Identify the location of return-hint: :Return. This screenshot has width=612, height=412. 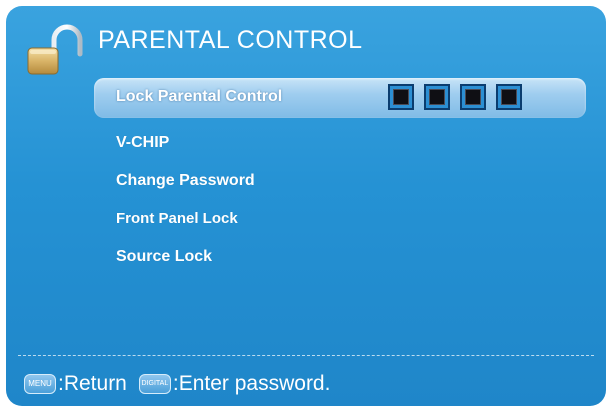
(92, 383).